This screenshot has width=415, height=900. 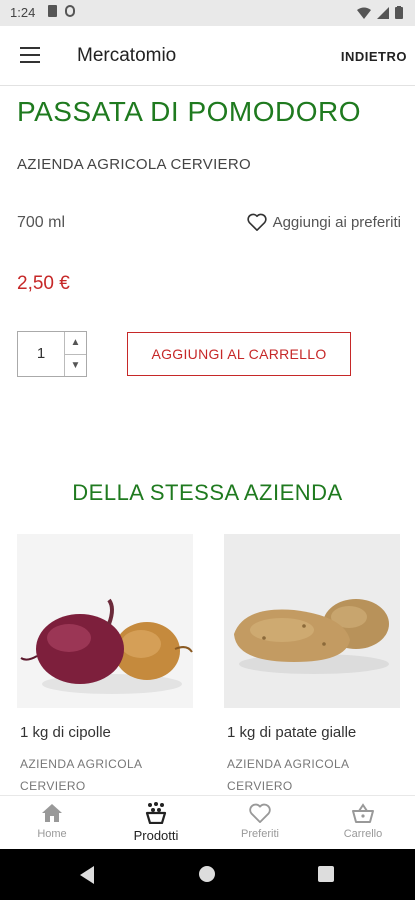 What do you see at coordinates (326, 874) in the screenshot?
I see `system-recents-icon` at bounding box center [326, 874].